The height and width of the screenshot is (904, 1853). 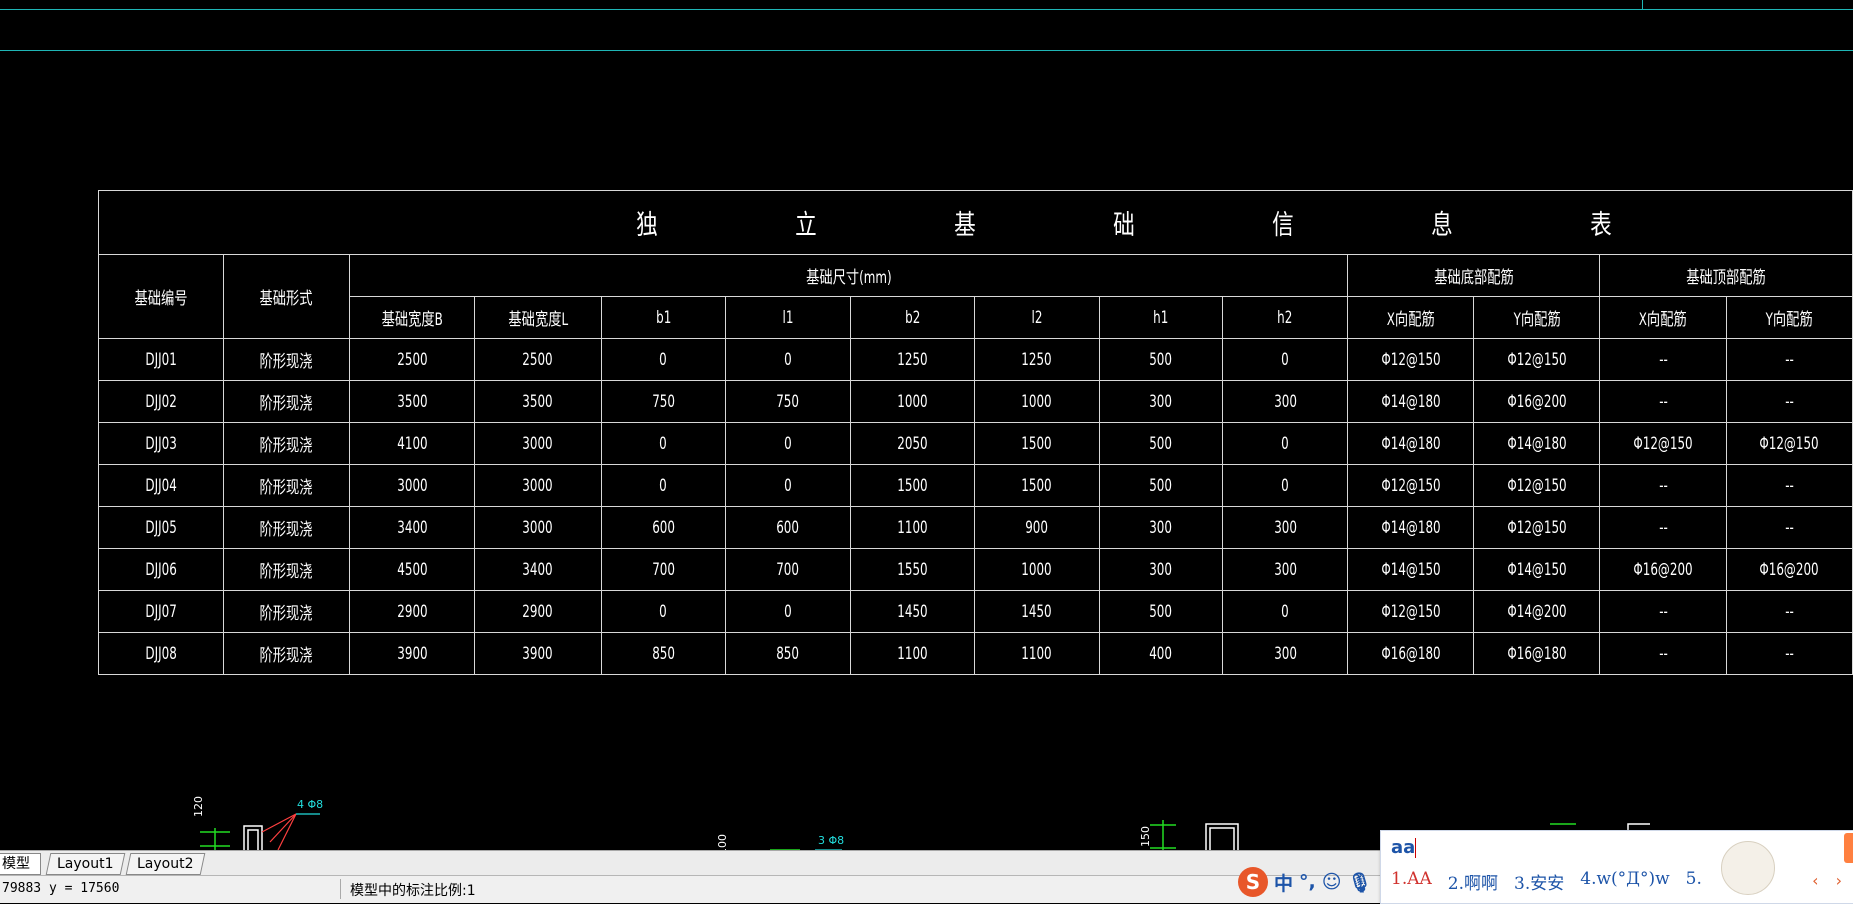 I want to click on ime-candidate: 3.安安, so click(x=1539, y=881).